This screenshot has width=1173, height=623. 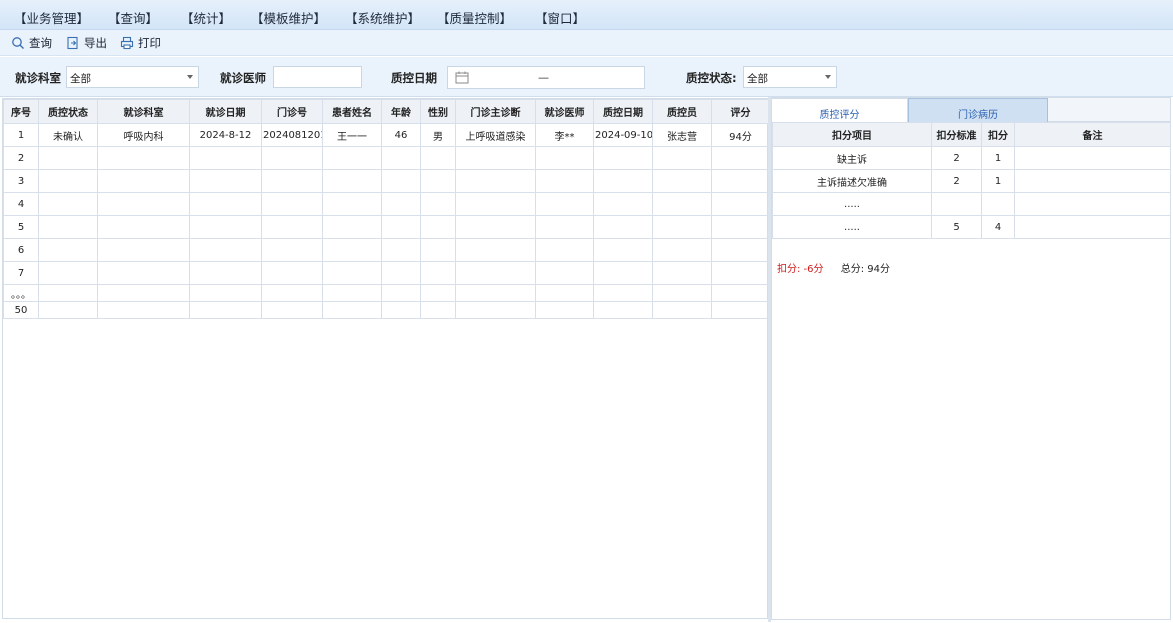 What do you see at coordinates (495, 111) in the screenshot?
I see `col-diagnosis: 门诊主诊断` at bounding box center [495, 111].